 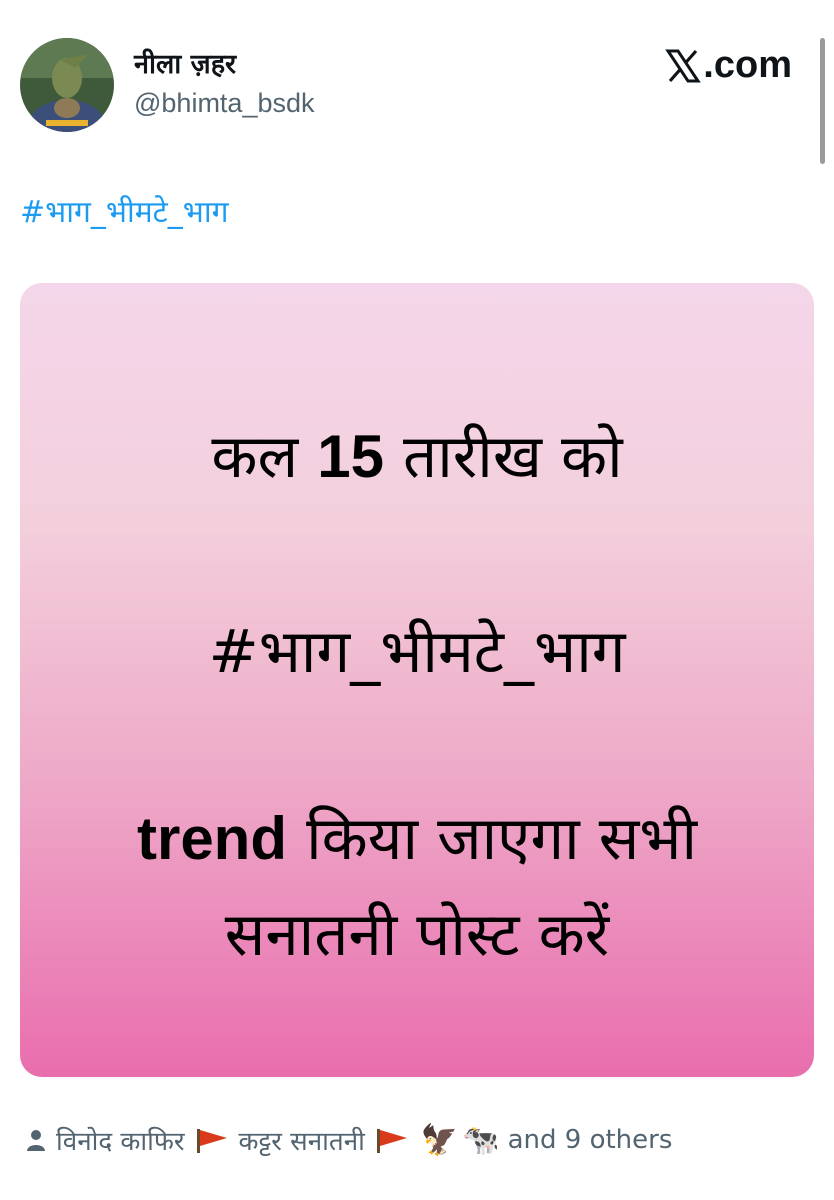 What do you see at coordinates (255, 457) in the screenshot?
I see `media-line-1-prefix: कल` at bounding box center [255, 457].